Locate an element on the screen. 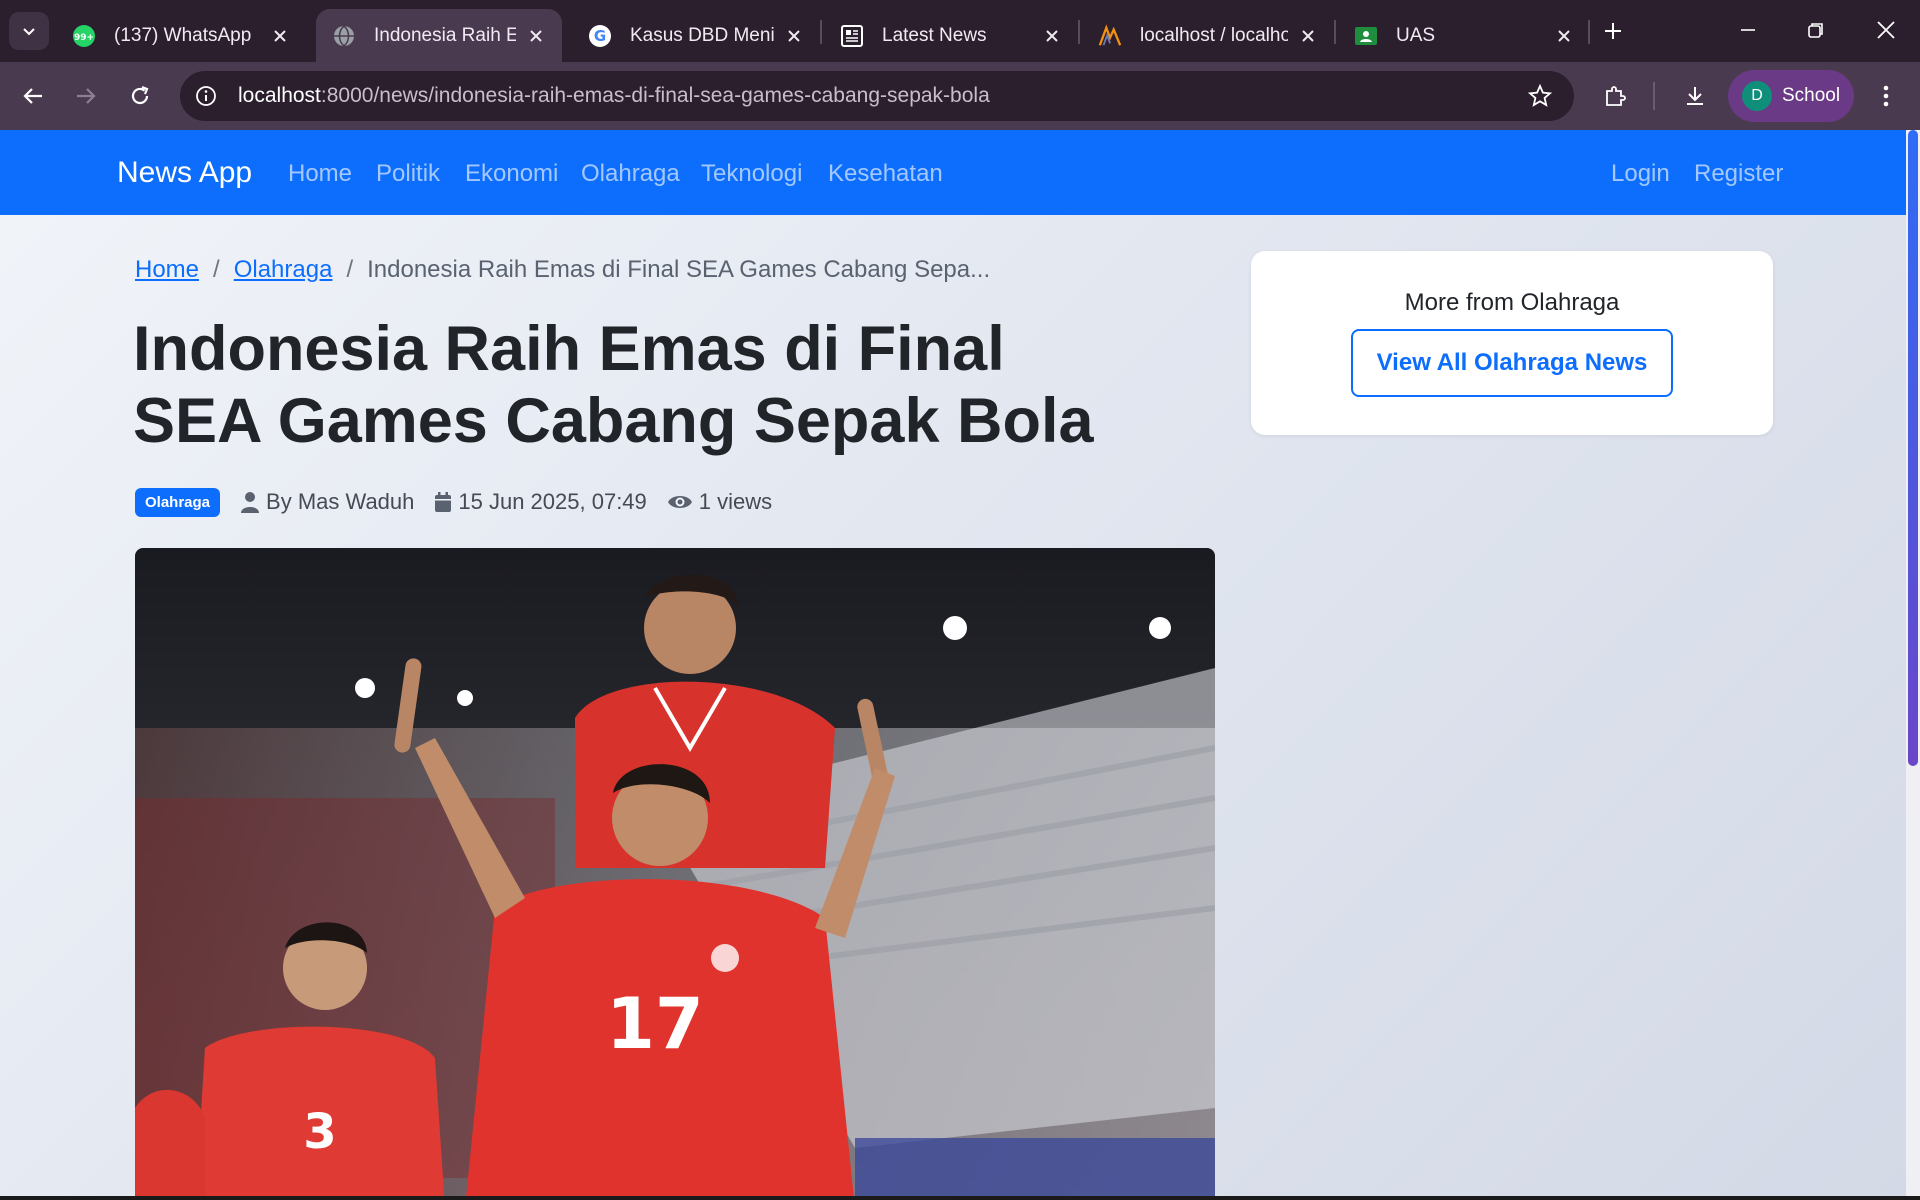 This screenshot has width=1920, height=1200. phpmyadmin-icon is located at coordinates (1110, 35).